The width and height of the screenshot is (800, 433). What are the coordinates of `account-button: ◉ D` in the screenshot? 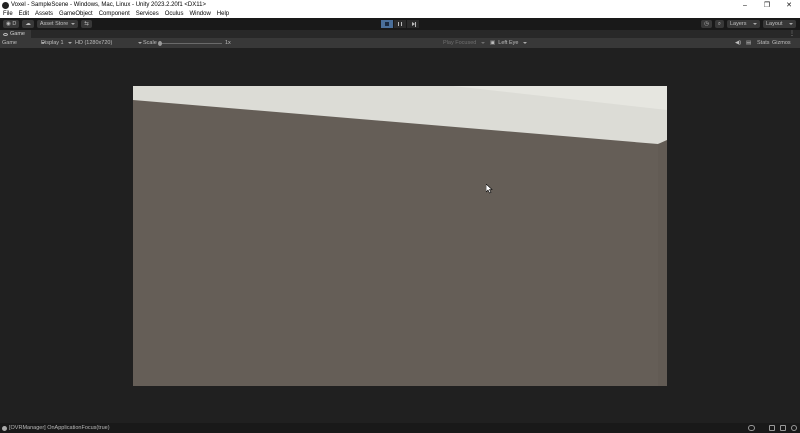 It's located at (11, 24).